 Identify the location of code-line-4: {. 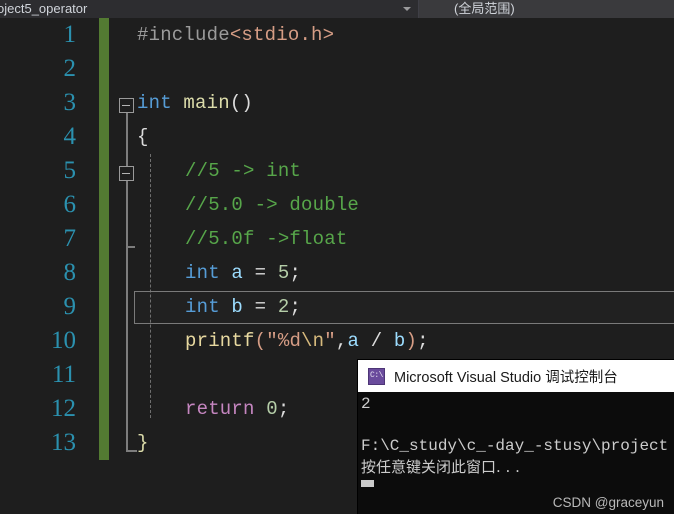
(143, 137).